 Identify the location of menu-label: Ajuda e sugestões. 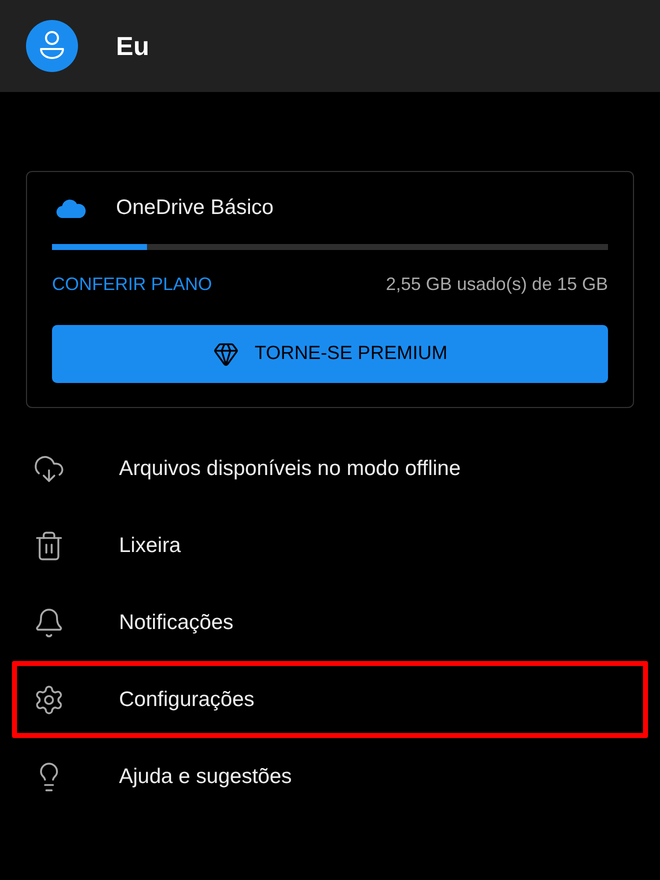
(205, 776).